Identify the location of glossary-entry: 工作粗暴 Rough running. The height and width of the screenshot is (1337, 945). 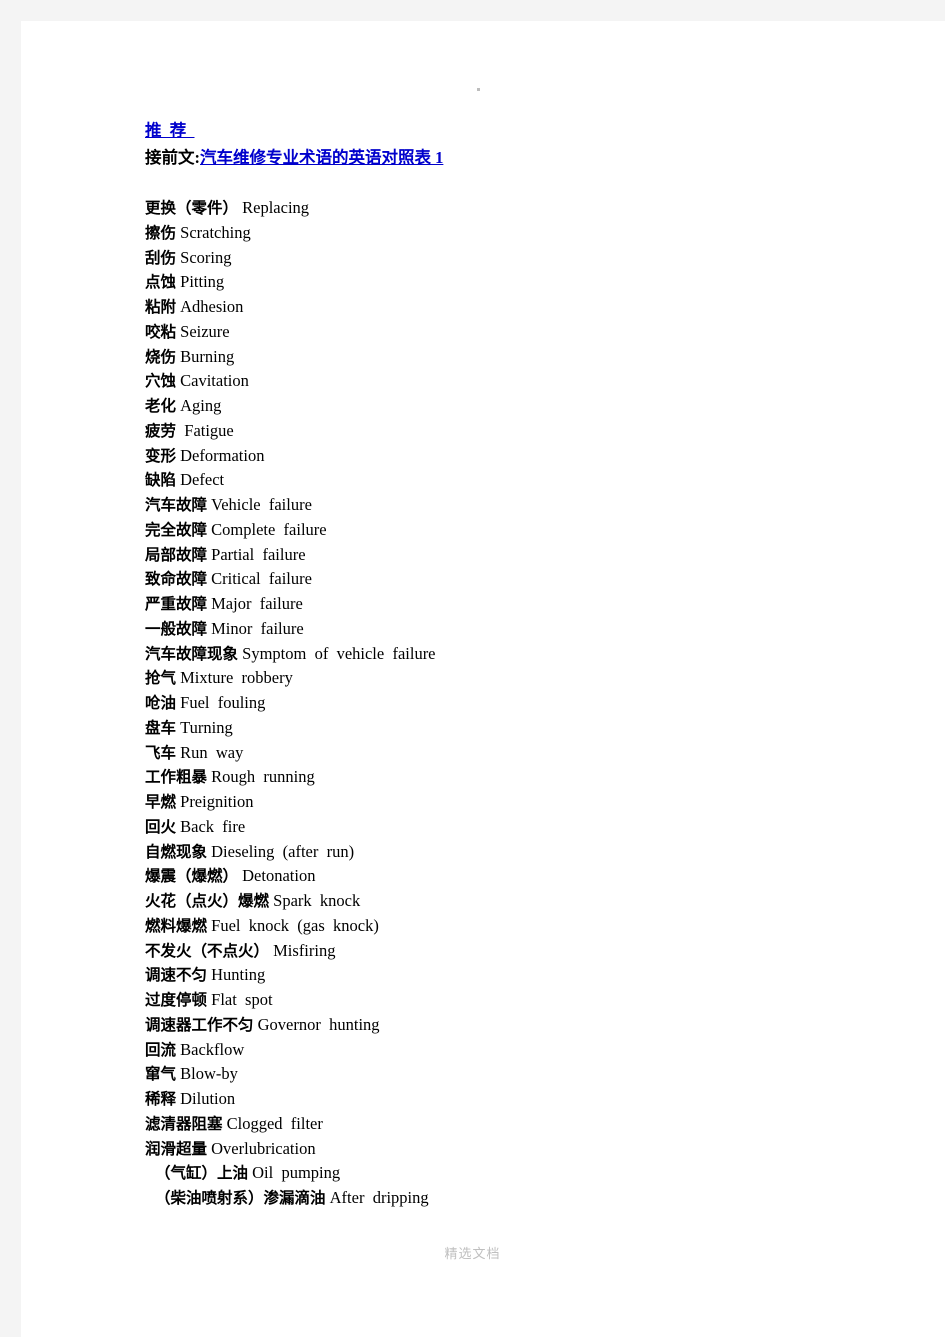
(495, 777).